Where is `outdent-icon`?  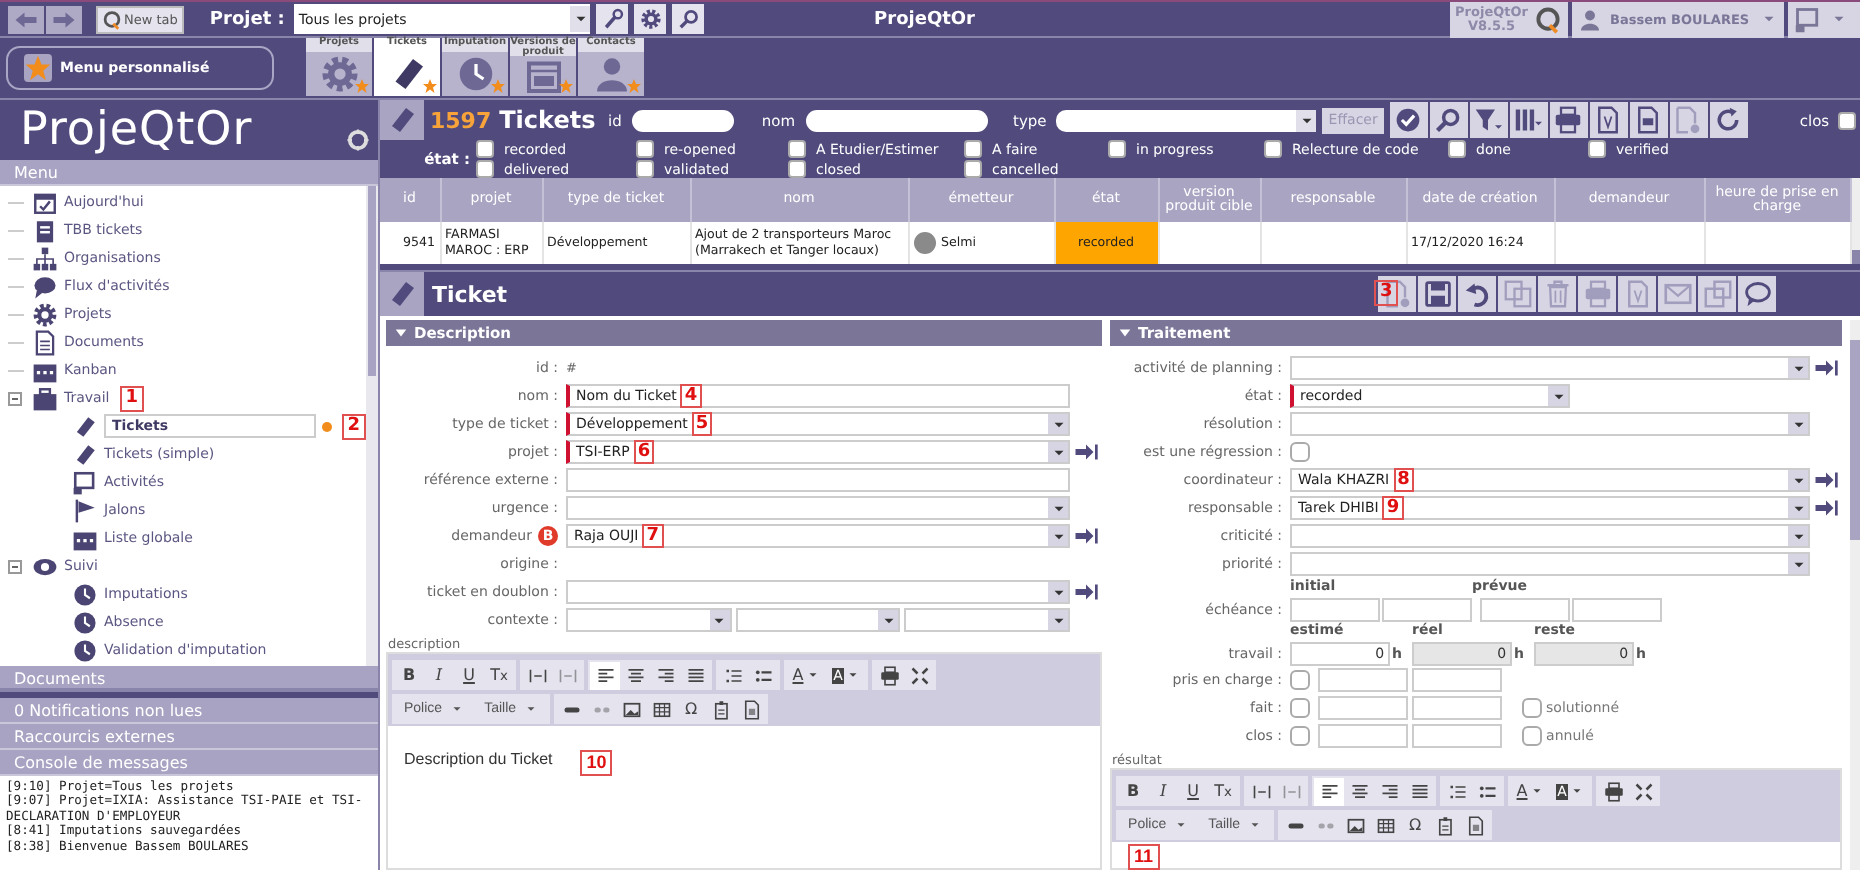 outdent-icon is located at coordinates (1261, 791).